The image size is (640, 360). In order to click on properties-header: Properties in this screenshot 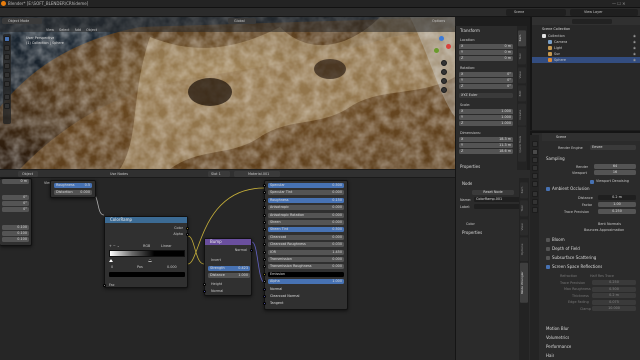, I will do `click(470, 166)`.